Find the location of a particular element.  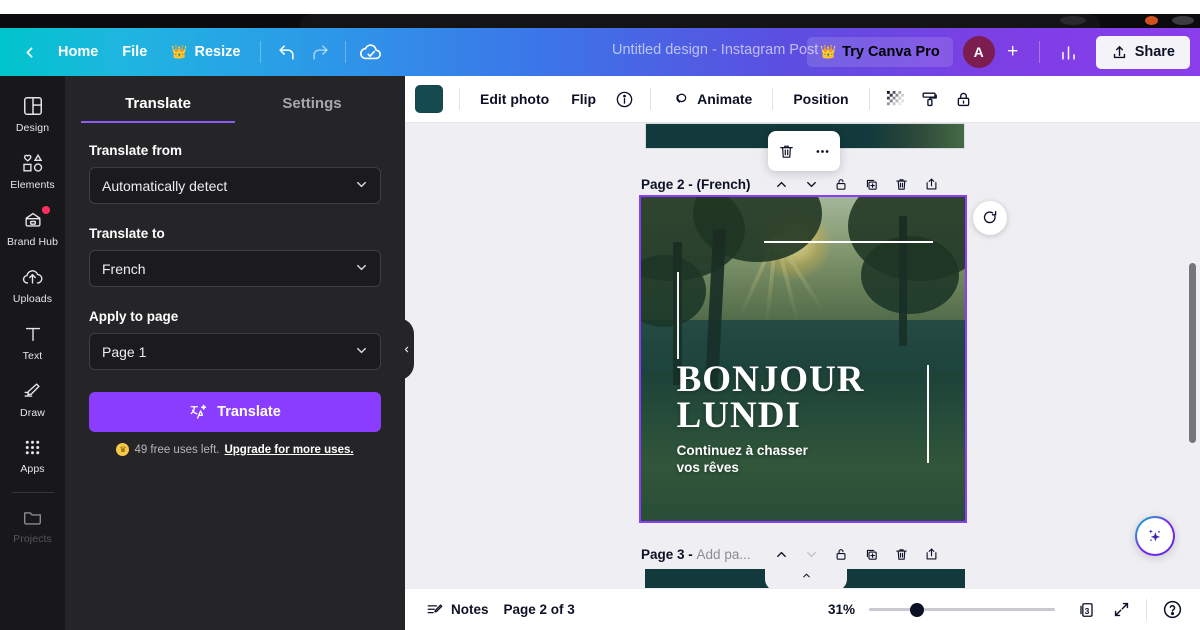

animate-label: Animate is located at coordinates (725, 99).